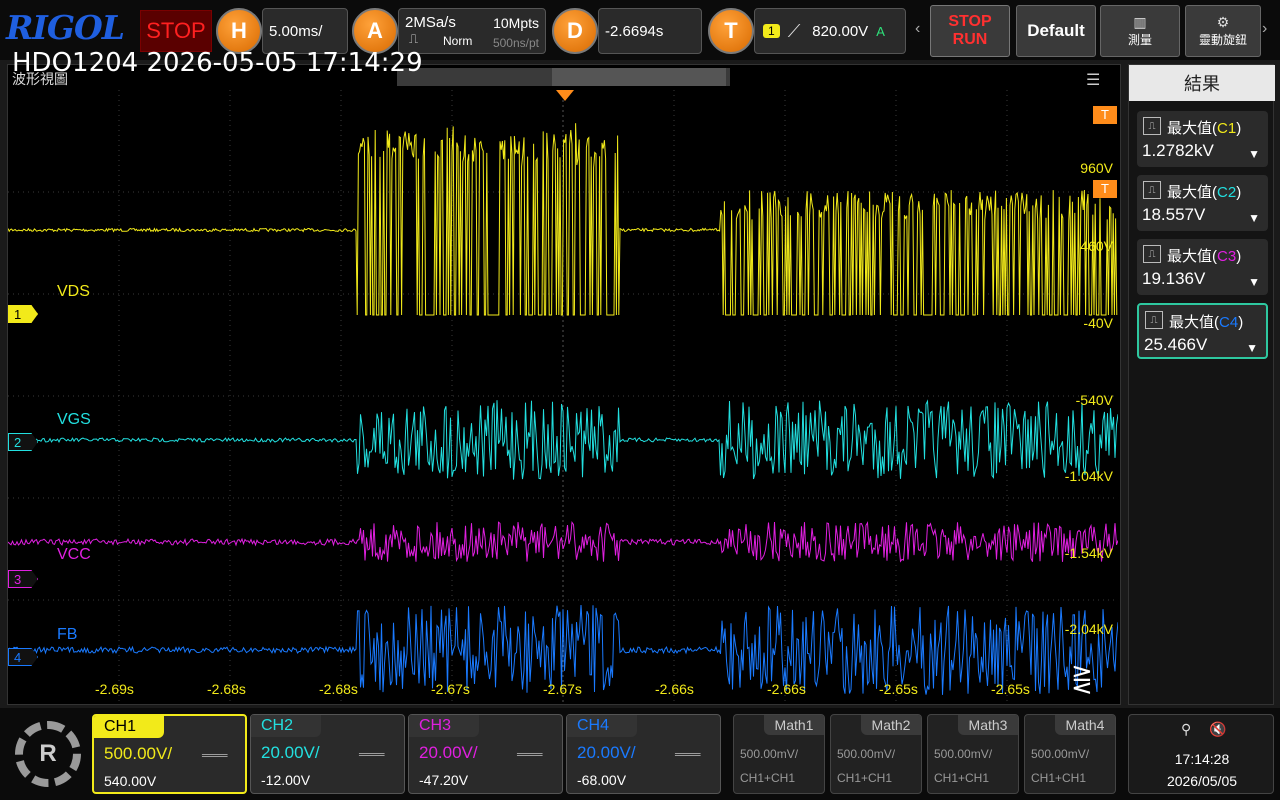 The image size is (1280, 800). I want to click on left-scroll-icon: ‹, so click(917, 29).